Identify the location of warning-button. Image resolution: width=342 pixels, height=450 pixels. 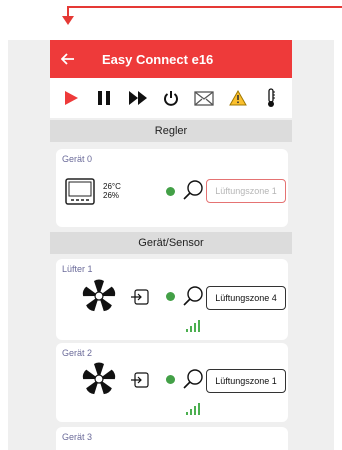
(238, 98).